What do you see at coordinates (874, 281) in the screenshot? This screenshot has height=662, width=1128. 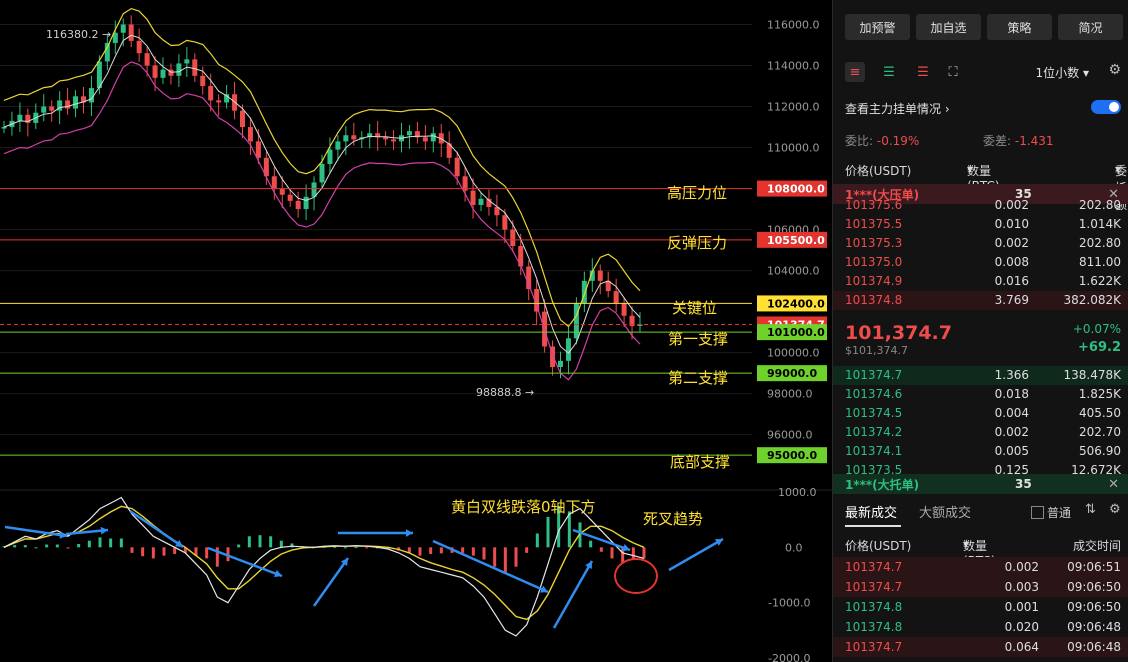 I see `ask-price: 101374.9` at bounding box center [874, 281].